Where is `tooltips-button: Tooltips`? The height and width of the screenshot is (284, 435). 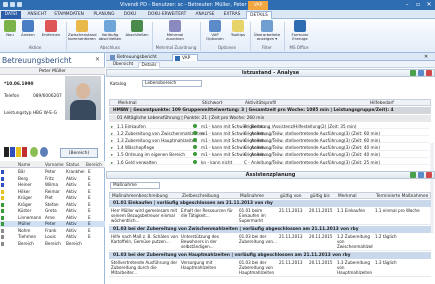 tooltips-button: Tooltips is located at coordinates (238, 28).